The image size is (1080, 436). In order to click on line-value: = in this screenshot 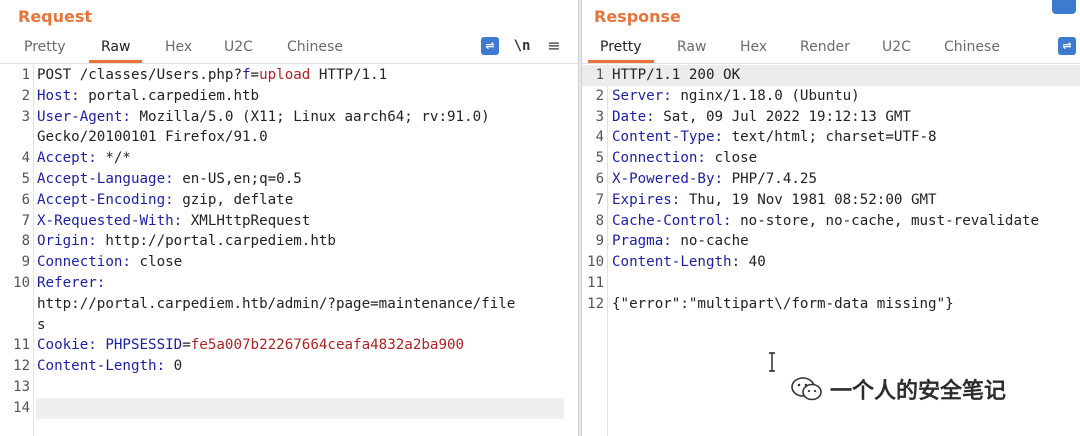, I will do `click(255, 75)`.